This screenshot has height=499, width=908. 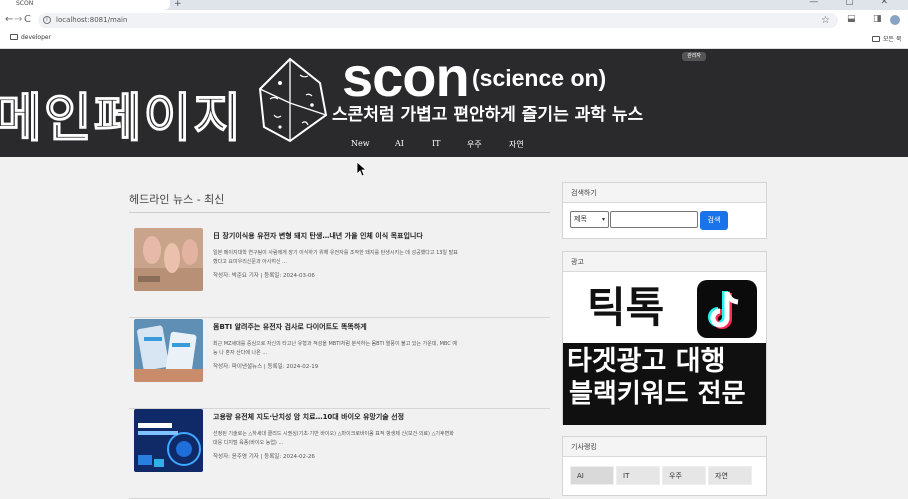 I want to click on bookmark-label: developer, so click(x=36, y=37).